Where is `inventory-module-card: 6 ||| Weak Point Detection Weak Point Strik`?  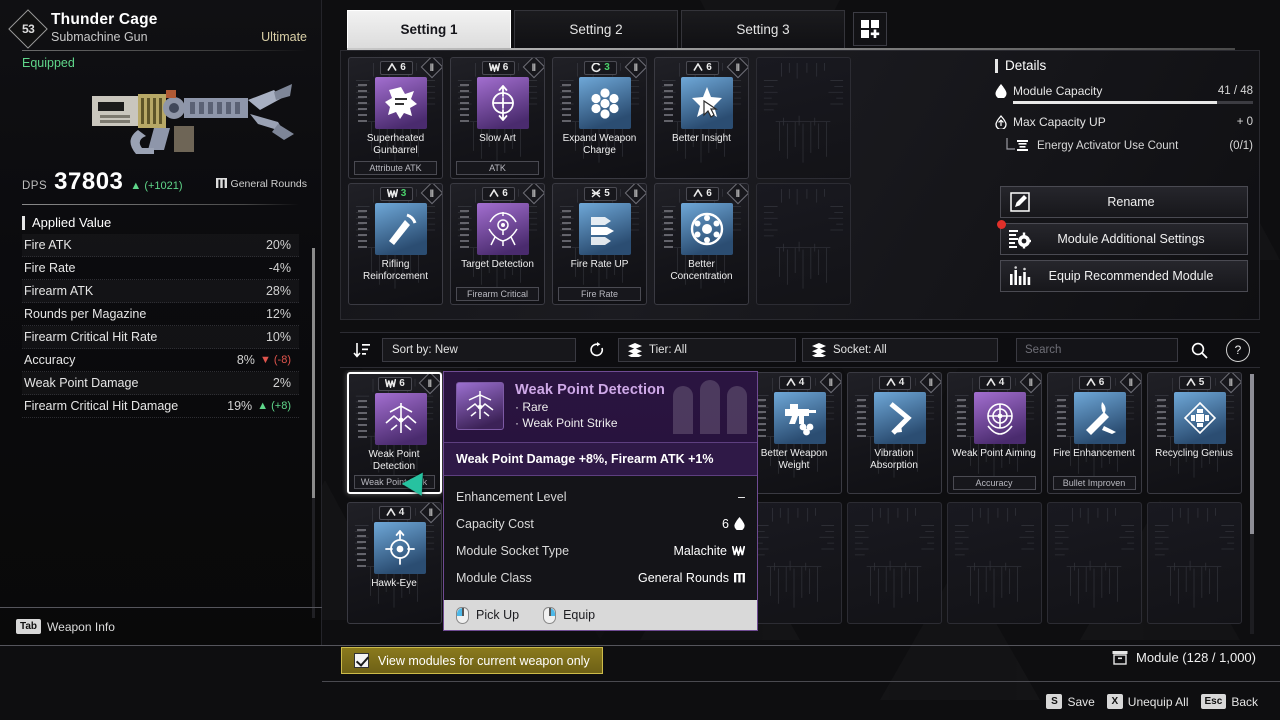
inventory-module-card: 6 ||| Weak Point Detection Weak Point Strik is located at coordinates (394, 433).